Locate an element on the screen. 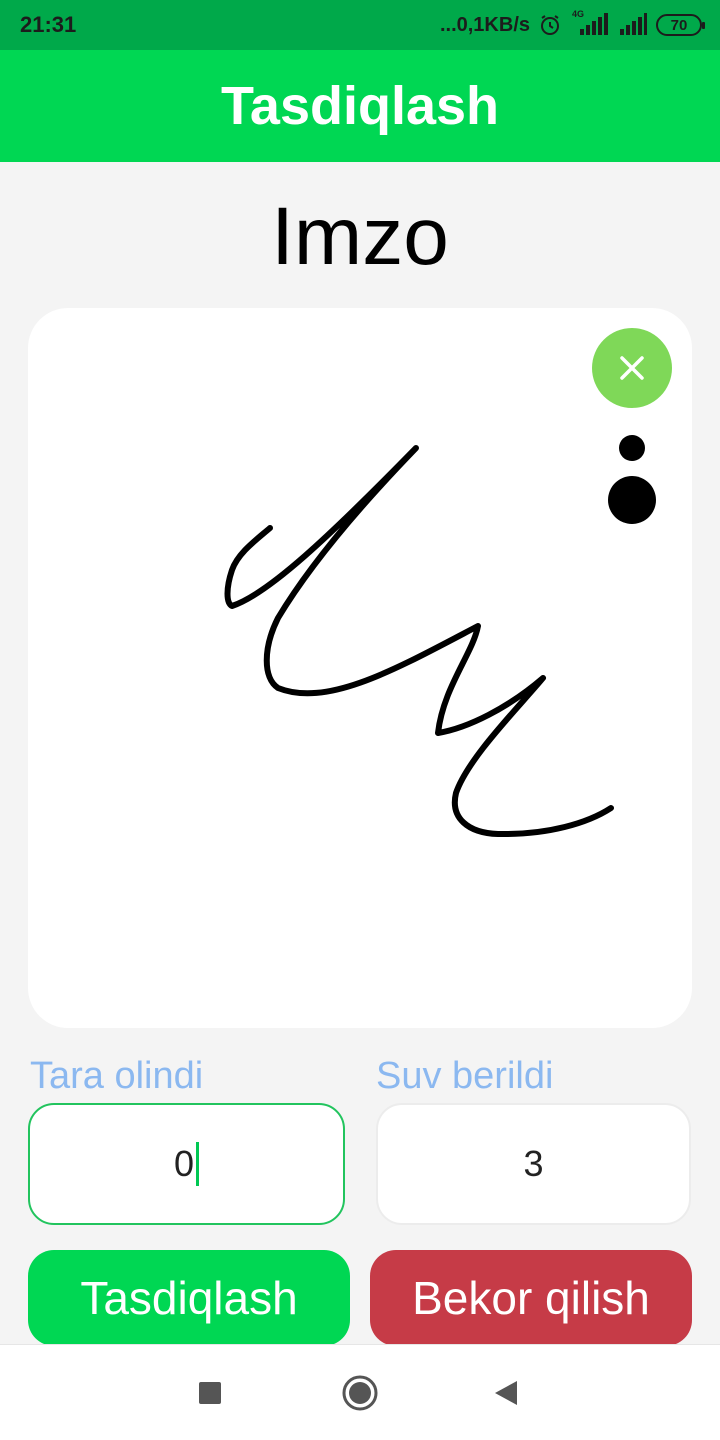 The height and width of the screenshot is (1440, 720). network-speed: ...0,1KB/s is located at coordinates (484, 24).